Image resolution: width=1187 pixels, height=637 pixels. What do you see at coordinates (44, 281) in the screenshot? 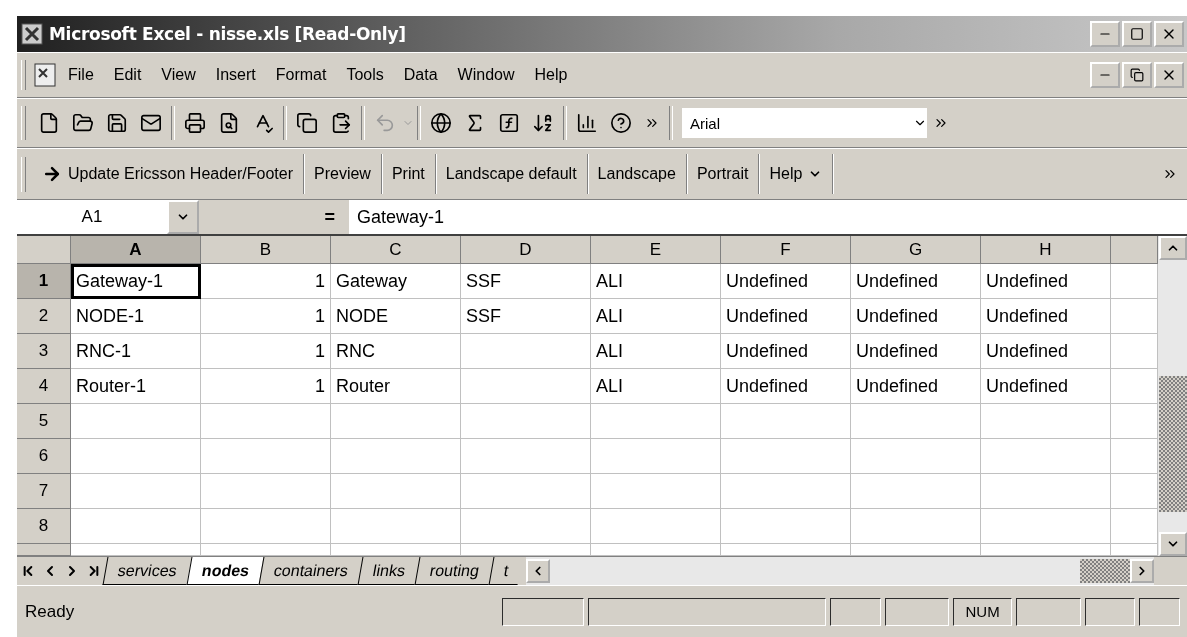
I see `row-header: 1` at bounding box center [44, 281].